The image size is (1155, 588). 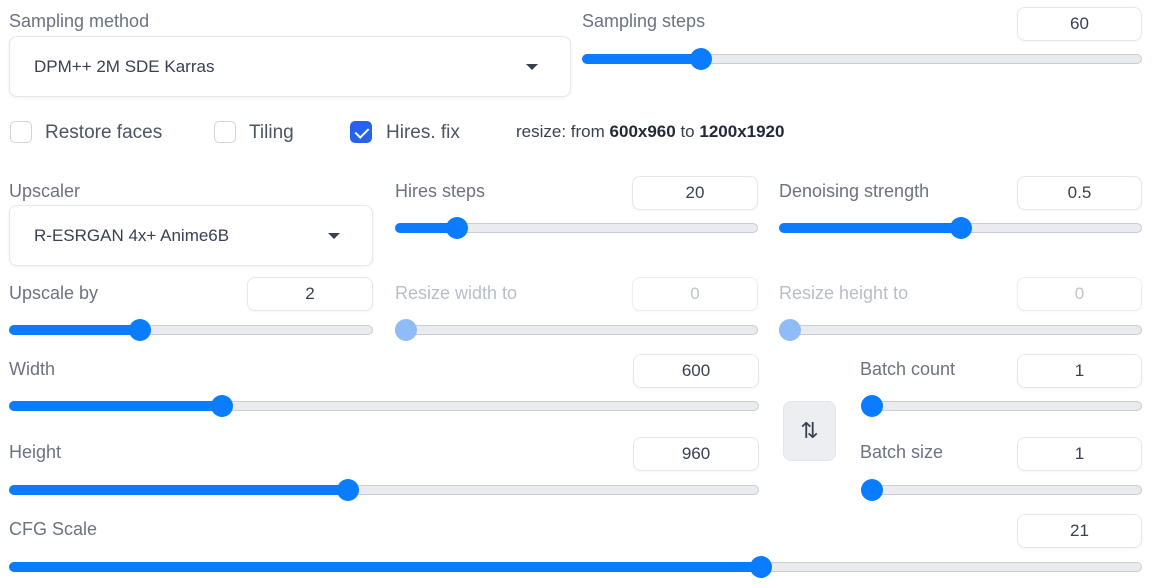 I want to click on upscale-by-label: Upscale by, so click(x=54, y=293).